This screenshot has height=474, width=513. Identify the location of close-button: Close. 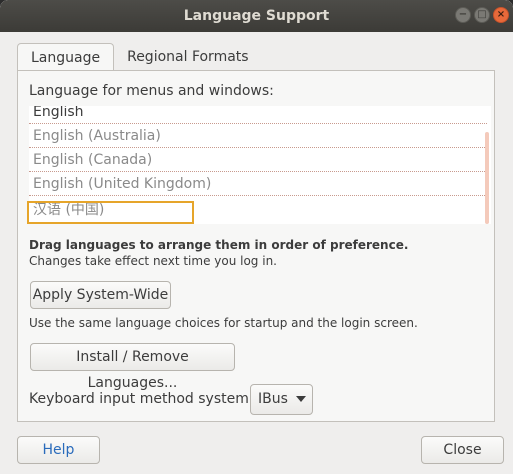
(462, 450).